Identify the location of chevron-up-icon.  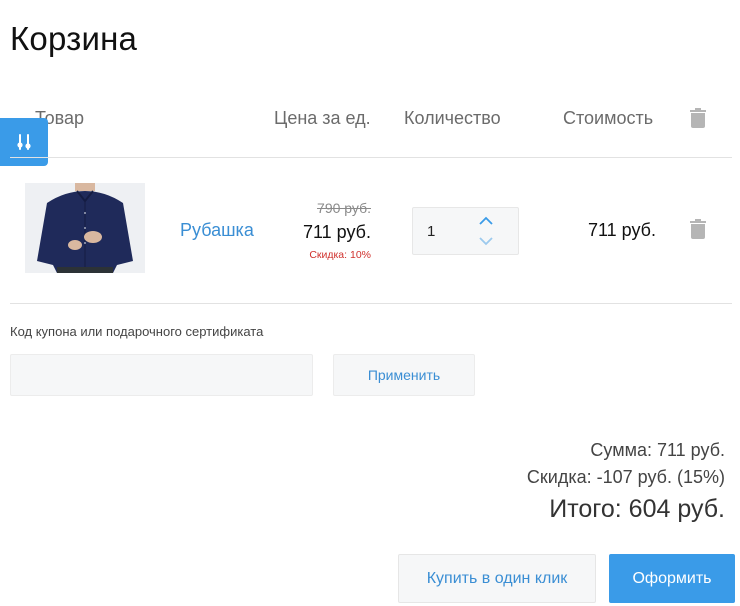
(486, 220).